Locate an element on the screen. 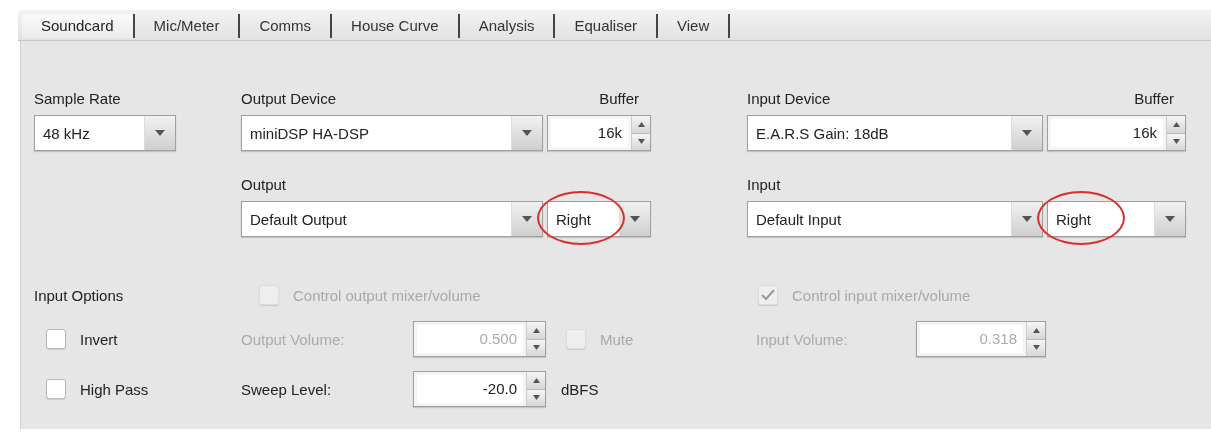  tab: View is located at coordinates (694, 26).